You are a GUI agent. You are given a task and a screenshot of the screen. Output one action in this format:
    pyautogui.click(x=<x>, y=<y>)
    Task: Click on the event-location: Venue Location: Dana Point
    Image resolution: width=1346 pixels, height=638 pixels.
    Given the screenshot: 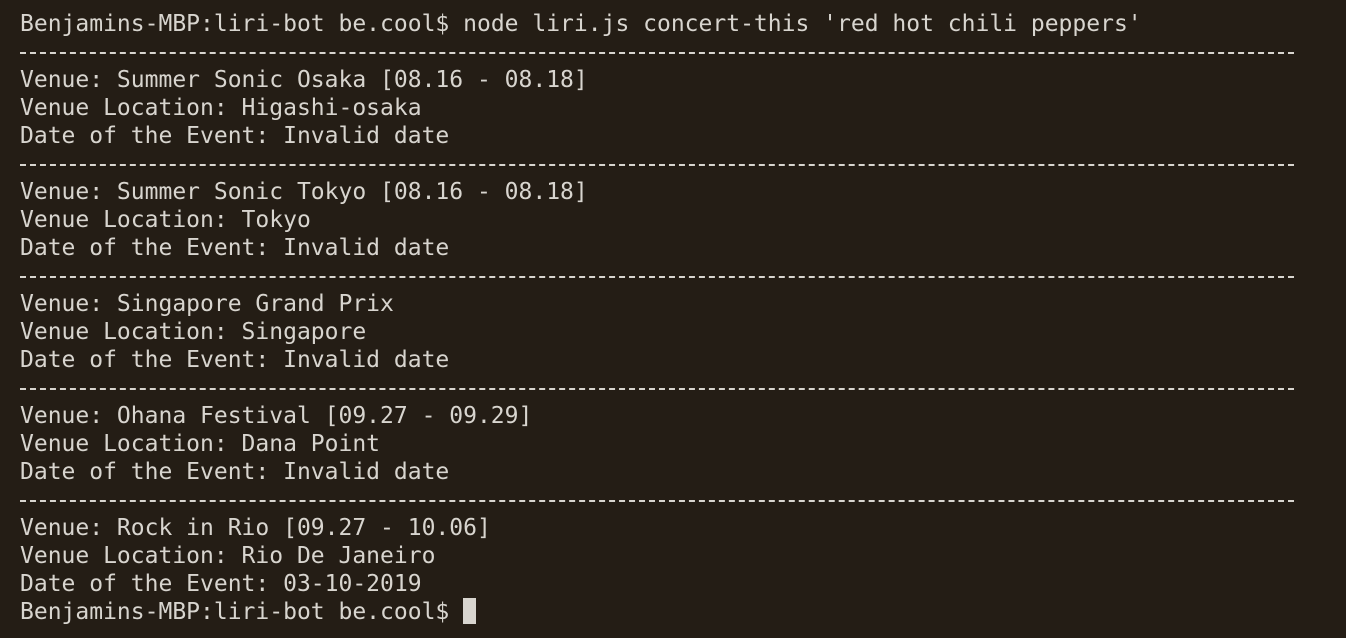 What is the action you would take?
    pyautogui.click(x=200, y=444)
    